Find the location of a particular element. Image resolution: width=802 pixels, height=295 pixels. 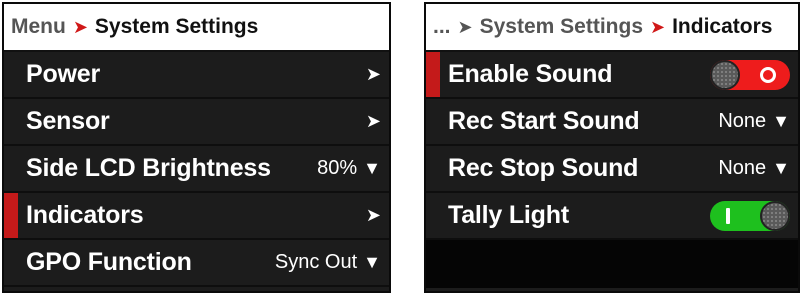

breadcrumb-current: Indicators is located at coordinates (722, 26).